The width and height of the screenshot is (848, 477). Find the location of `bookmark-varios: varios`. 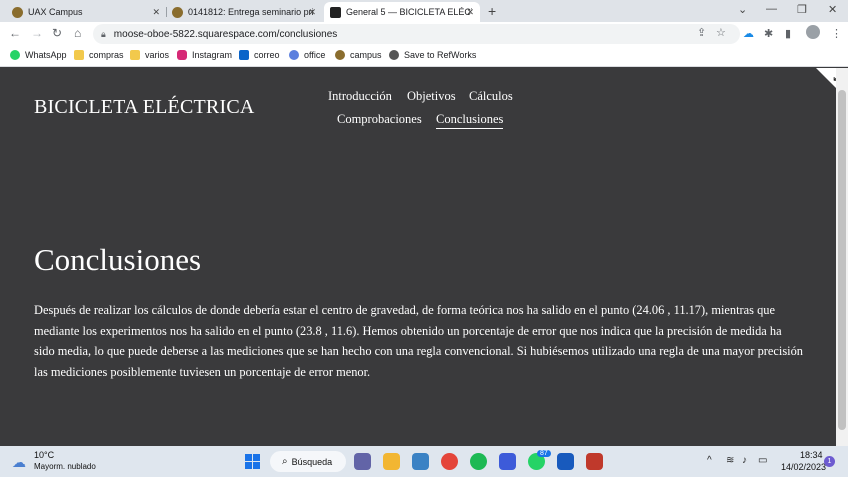

bookmark-varios: varios is located at coordinates (149, 55).